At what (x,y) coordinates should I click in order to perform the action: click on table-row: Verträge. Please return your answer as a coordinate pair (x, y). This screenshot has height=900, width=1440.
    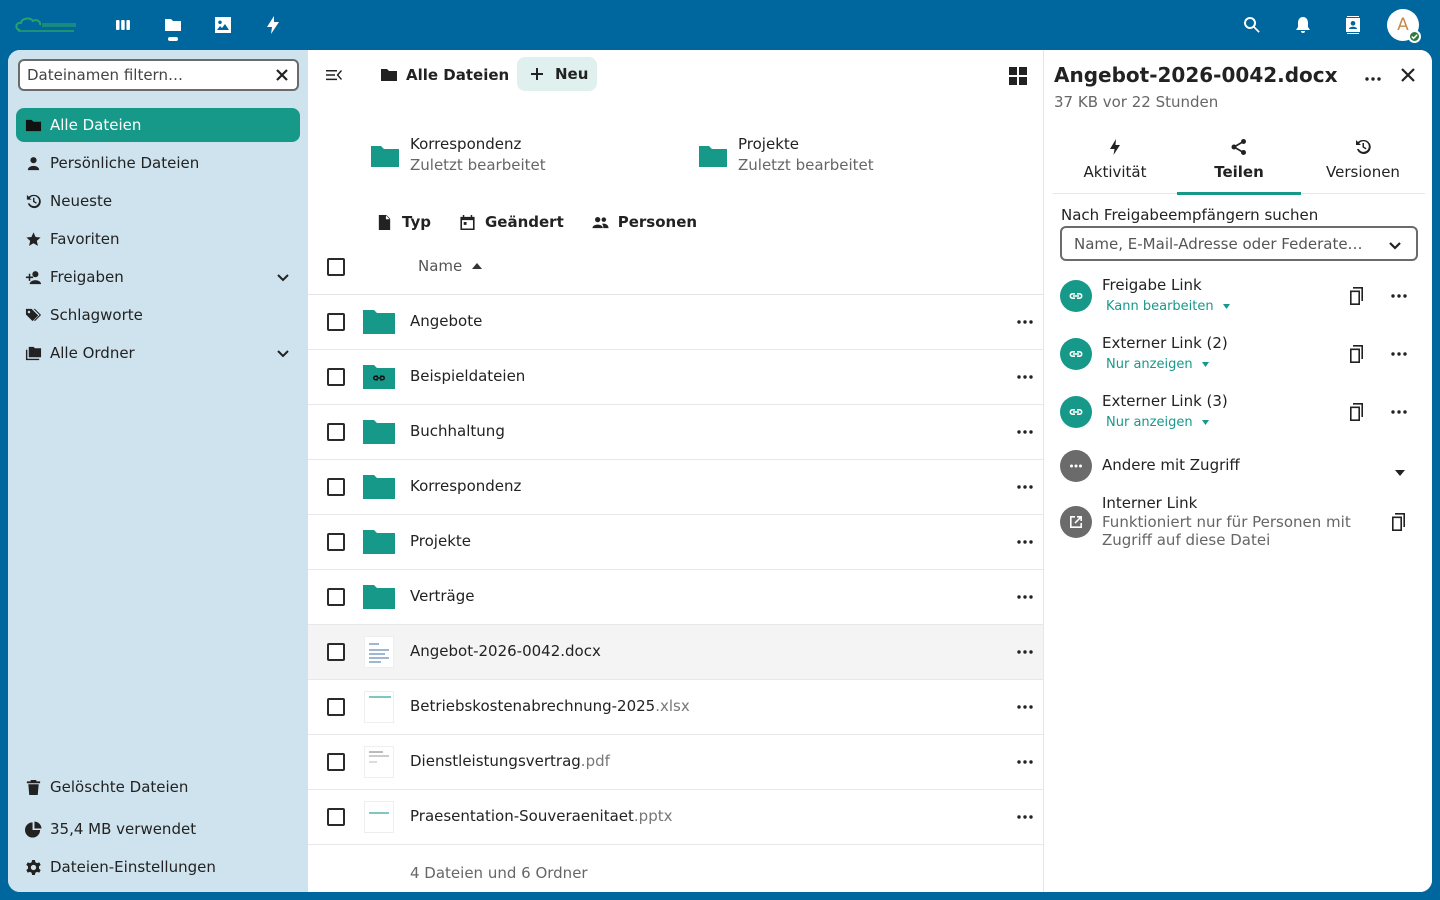
    Looking at the image, I should click on (675, 597).